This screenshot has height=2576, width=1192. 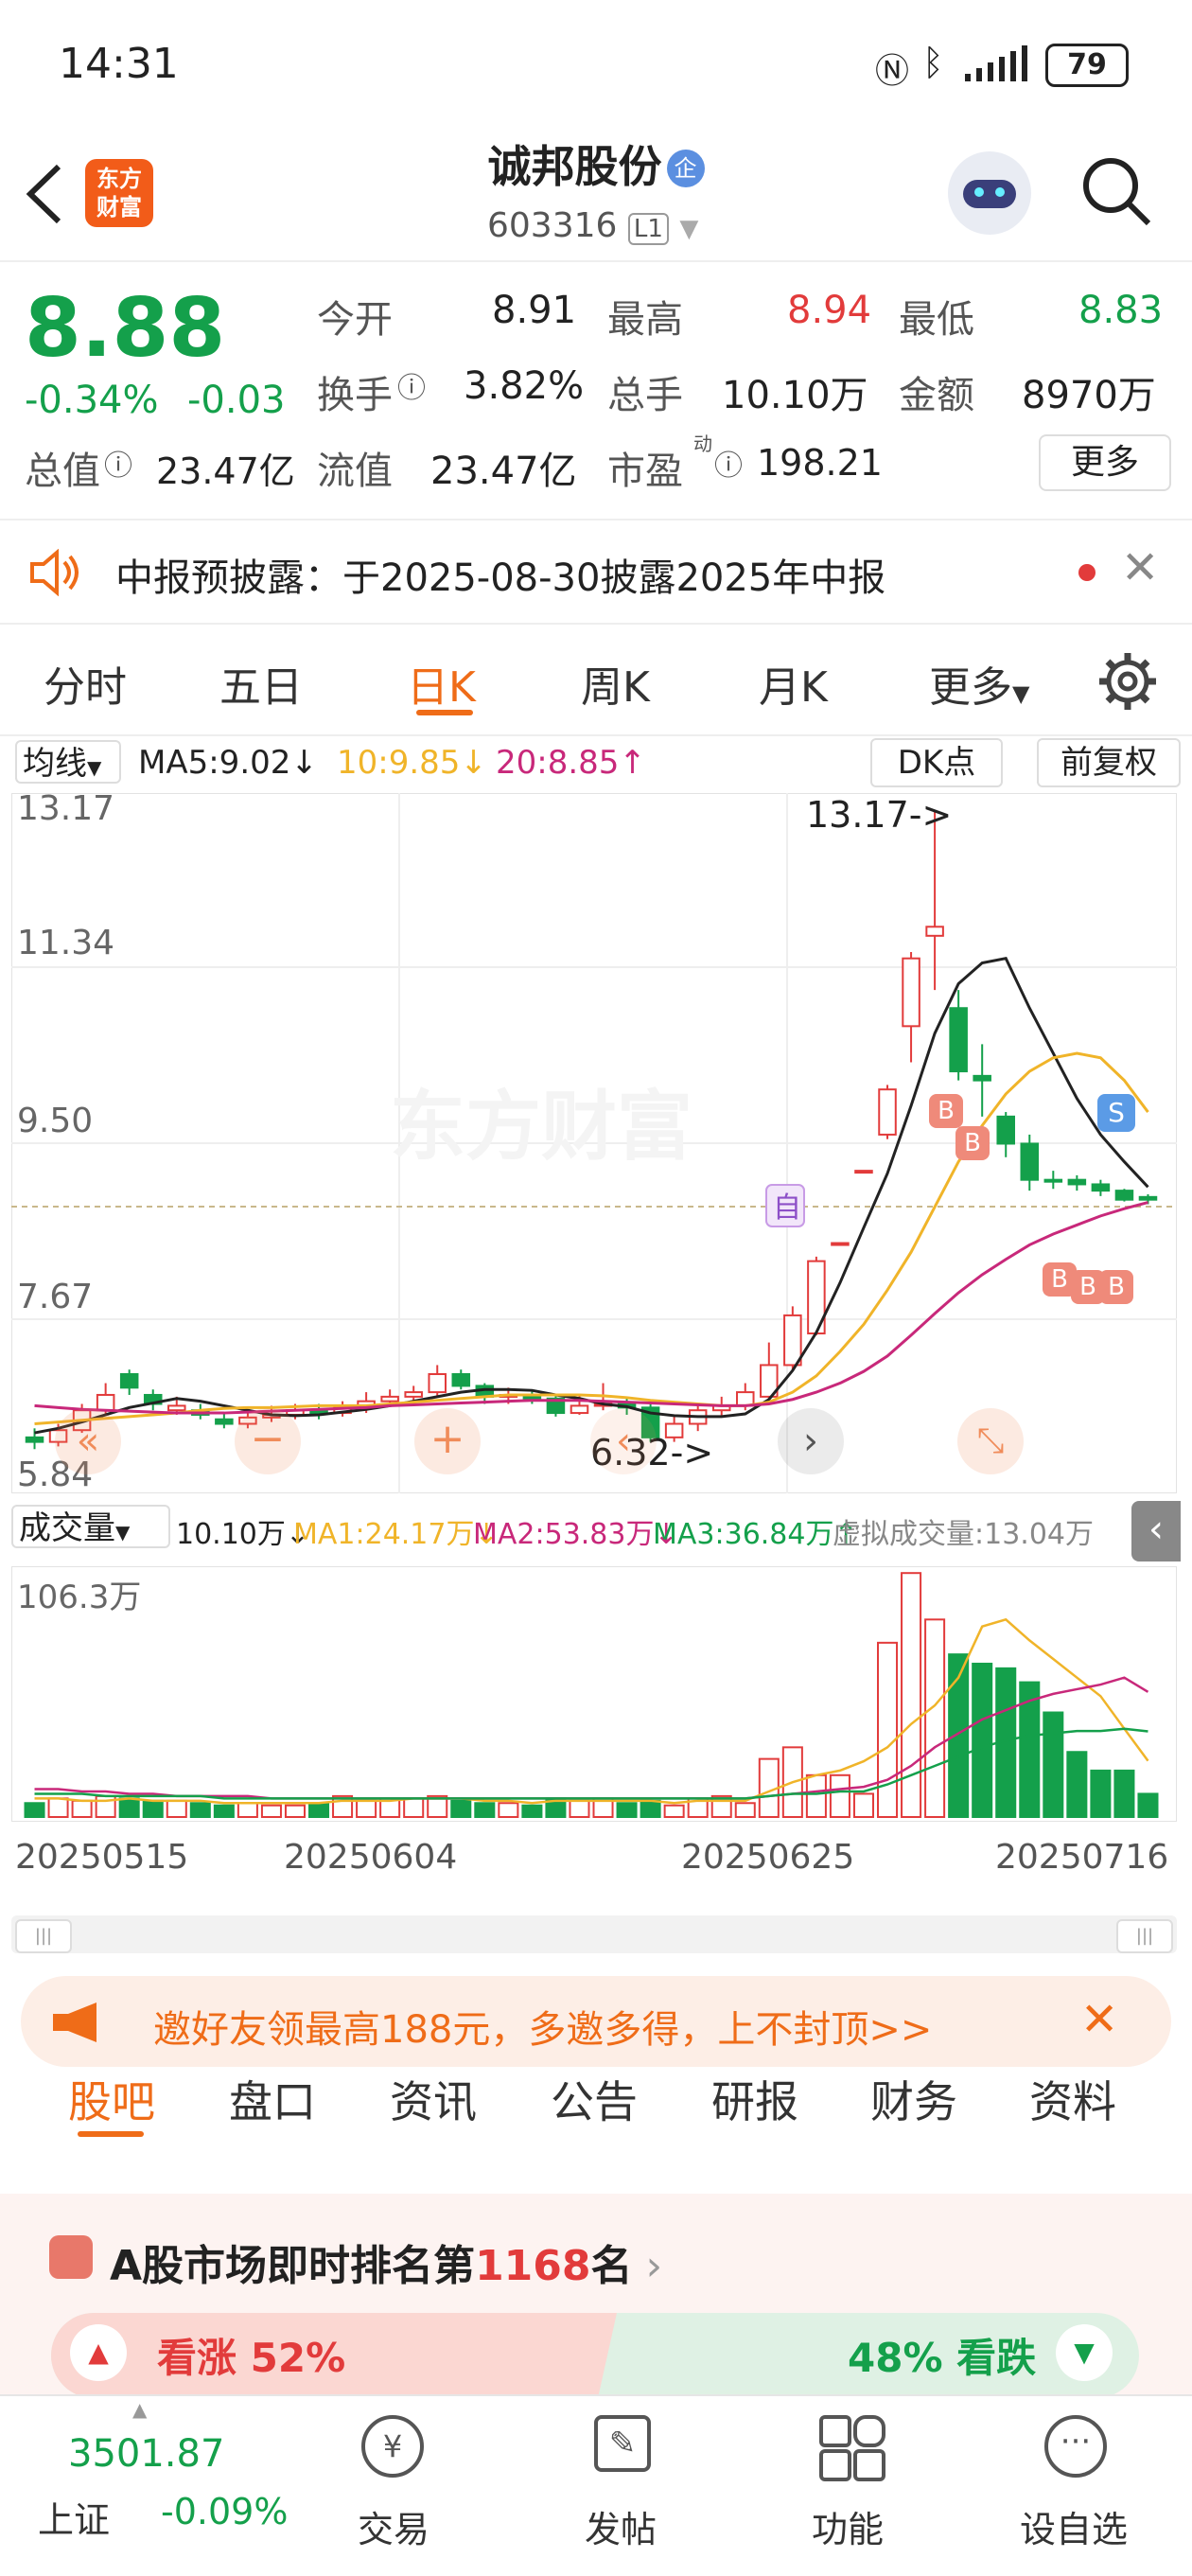 I want to click on nav-trade: 交易, so click(x=393, y=2526).